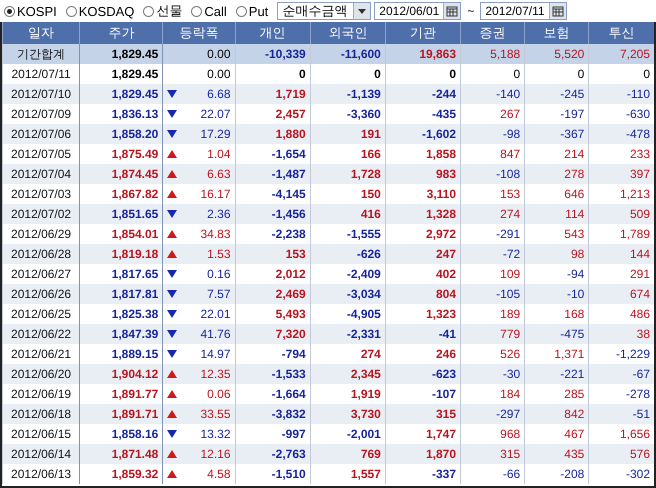 Image resolution: width=656 pixels, height=488 pixels. What do you see at coordinates (492, 174) in the screenshot?
I see `value-cell: -108` at bounding box center [492, 174].